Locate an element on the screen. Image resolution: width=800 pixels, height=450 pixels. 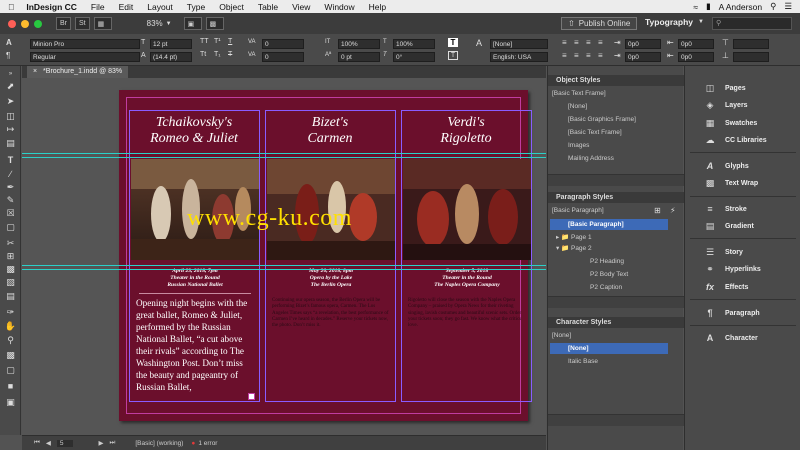
gap-tool-icon: ↦ is located at coordinates (10, 129).